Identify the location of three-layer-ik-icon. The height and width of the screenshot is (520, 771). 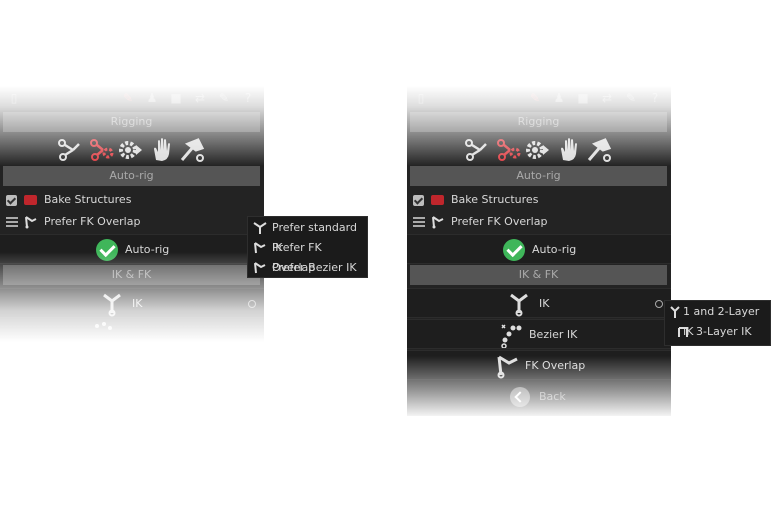
(683, 332).